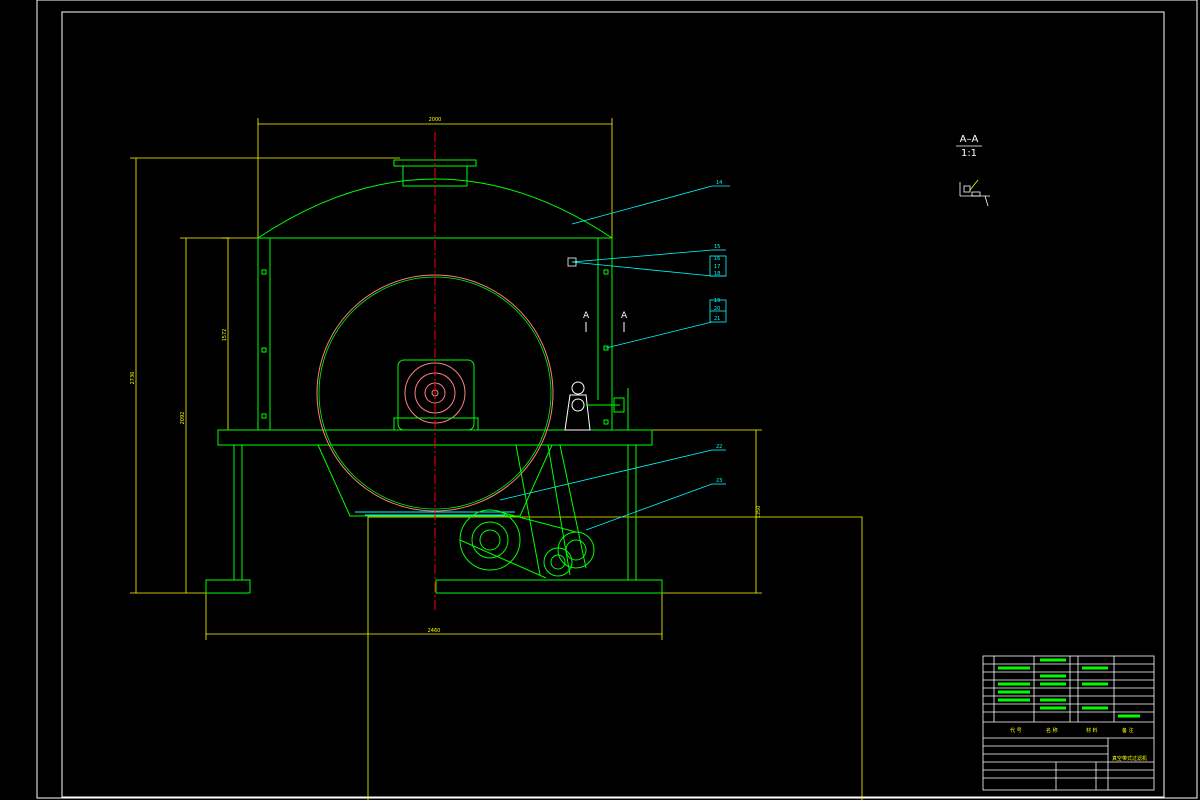 This screenshot has width=1200, height=800. Describe the element at coordinates (434, 511) in the screenshot. I see `support-frame` at that location.